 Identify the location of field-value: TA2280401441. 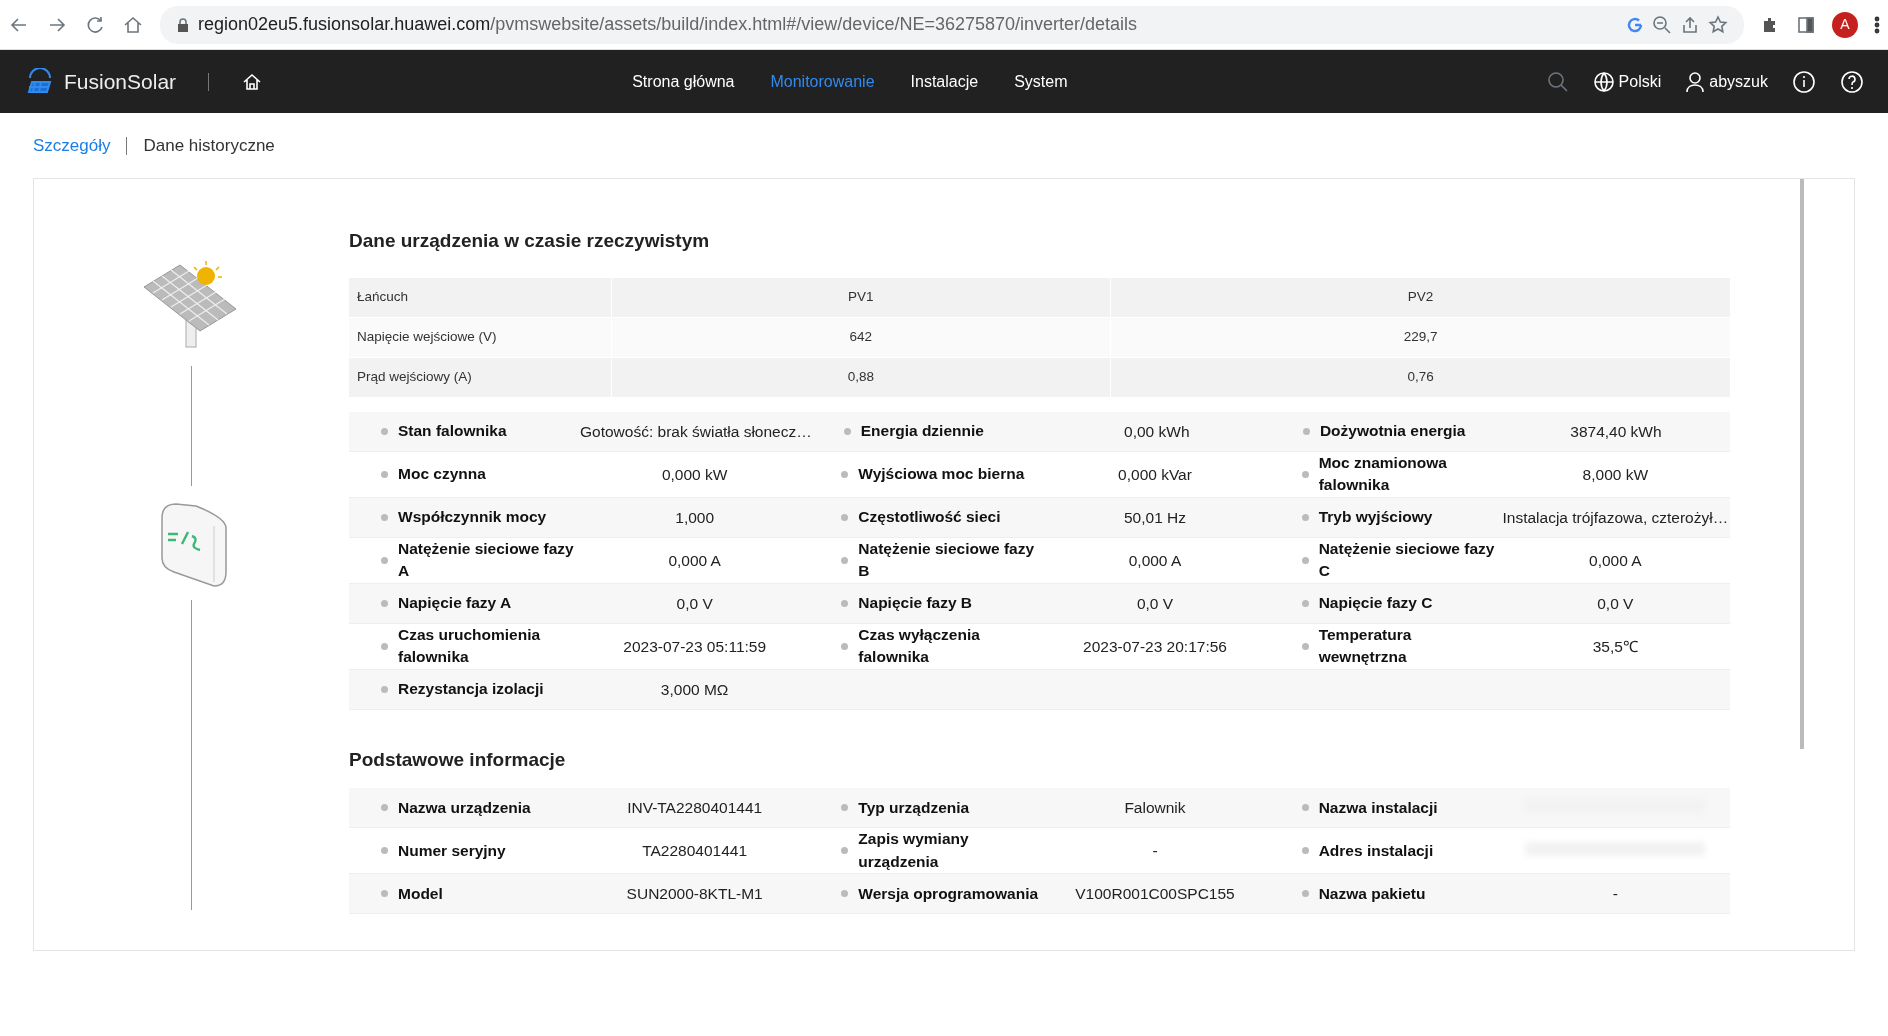
(695, 851).